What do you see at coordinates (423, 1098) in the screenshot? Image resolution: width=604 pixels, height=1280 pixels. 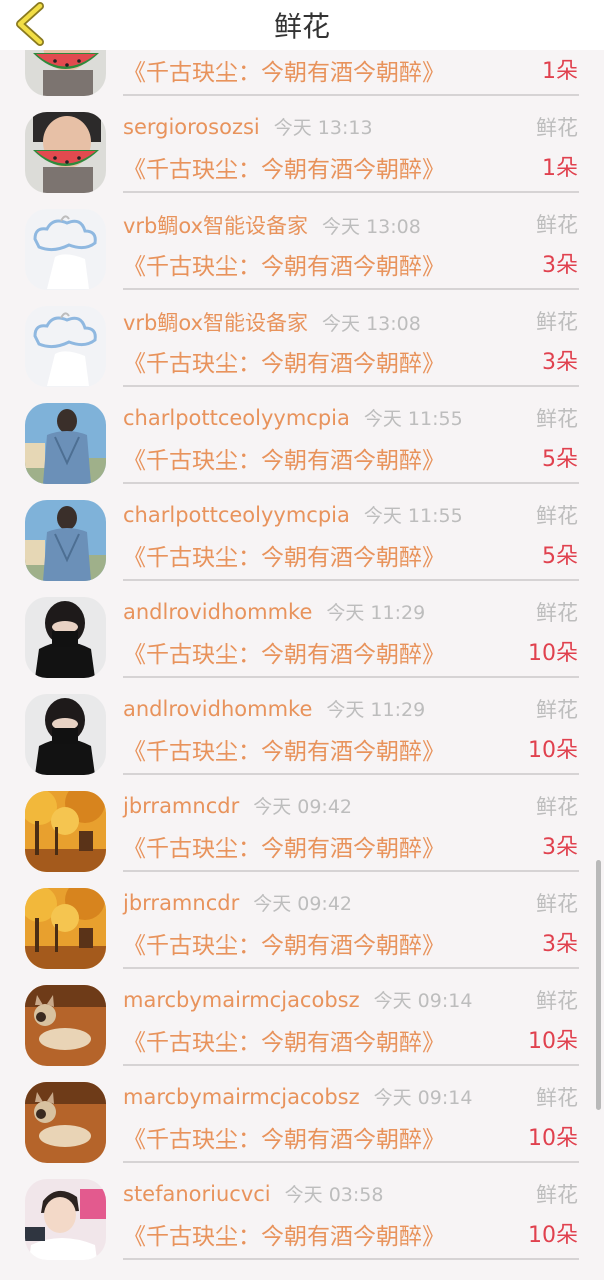 I see `timestamp: 今天 09:14` at bounding box center [423, 1098].